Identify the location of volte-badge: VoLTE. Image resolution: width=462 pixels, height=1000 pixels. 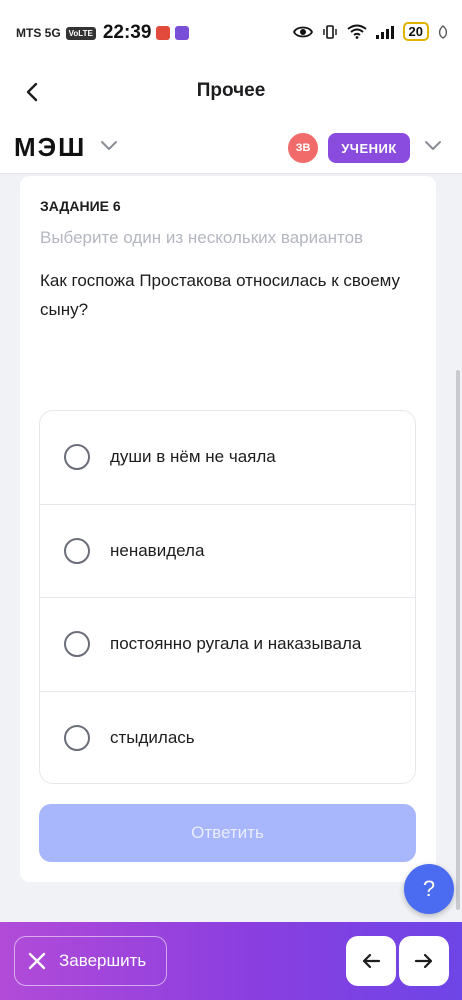
(80, 33).